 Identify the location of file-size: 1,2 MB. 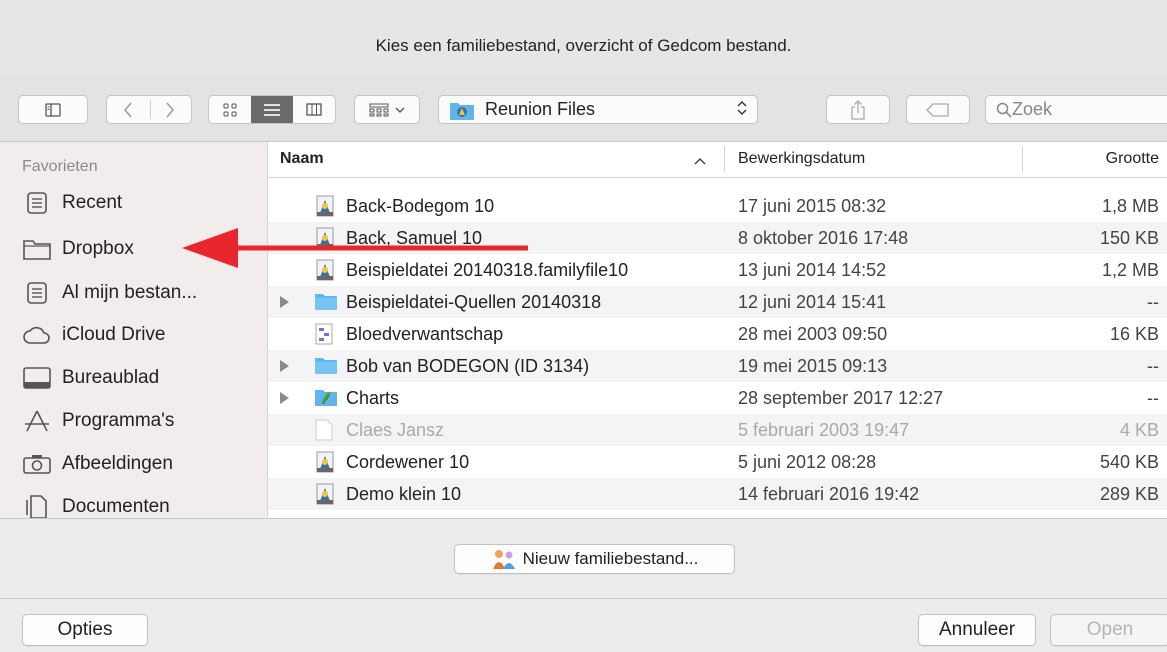
(1130, 270).